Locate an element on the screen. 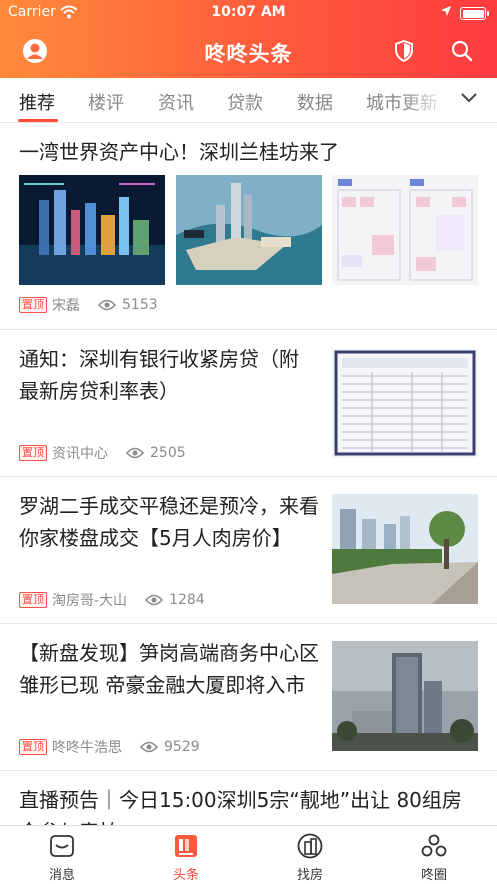 This screenshot has height=884, width=497. view-count: 5153 is located at coordinates (140, 305).